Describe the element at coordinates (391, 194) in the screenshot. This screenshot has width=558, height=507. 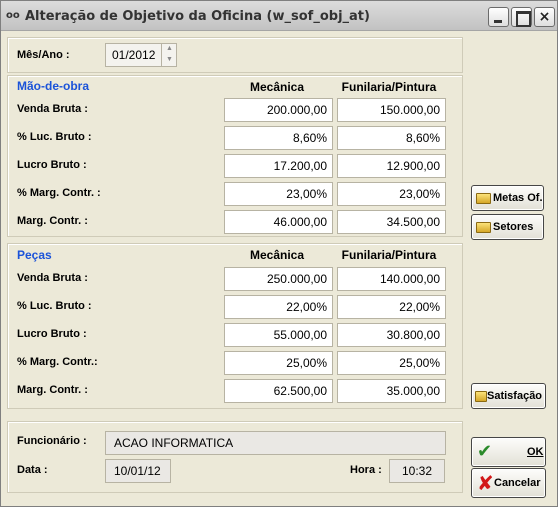
I see `mao-marg-contr-pct-funilaria: 23,00%` at that location.